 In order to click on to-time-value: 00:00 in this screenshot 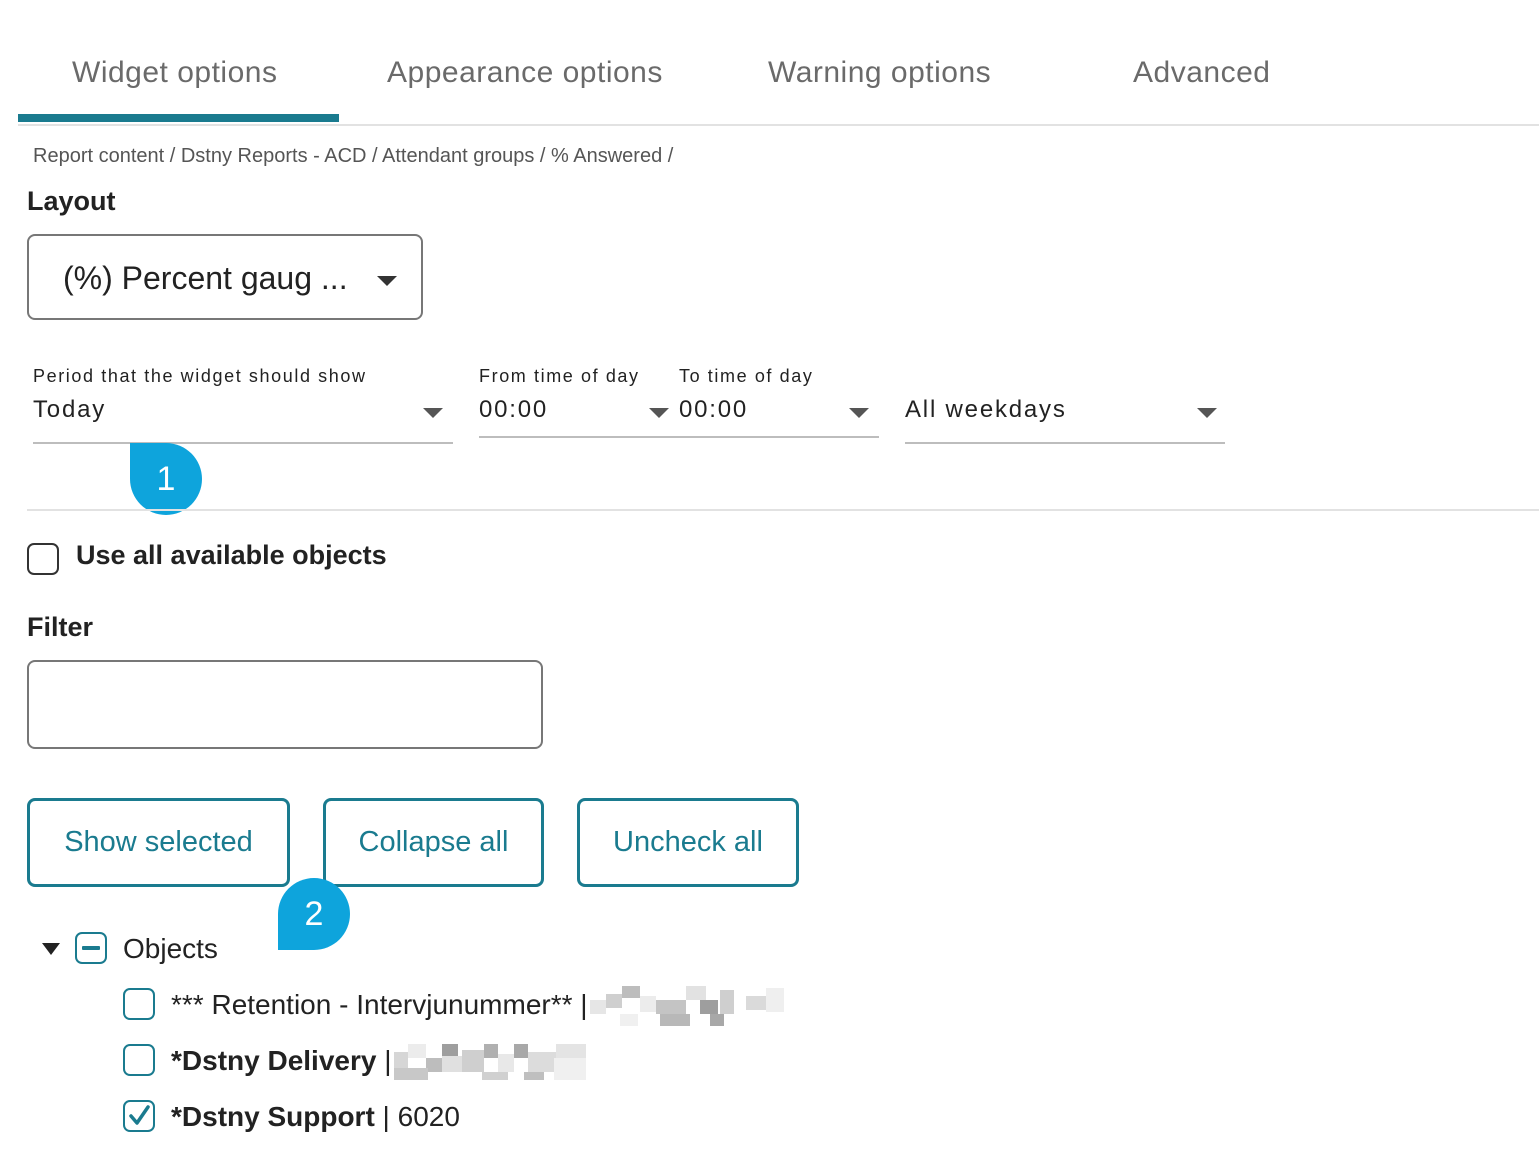, I will do `click(714, 409)`.